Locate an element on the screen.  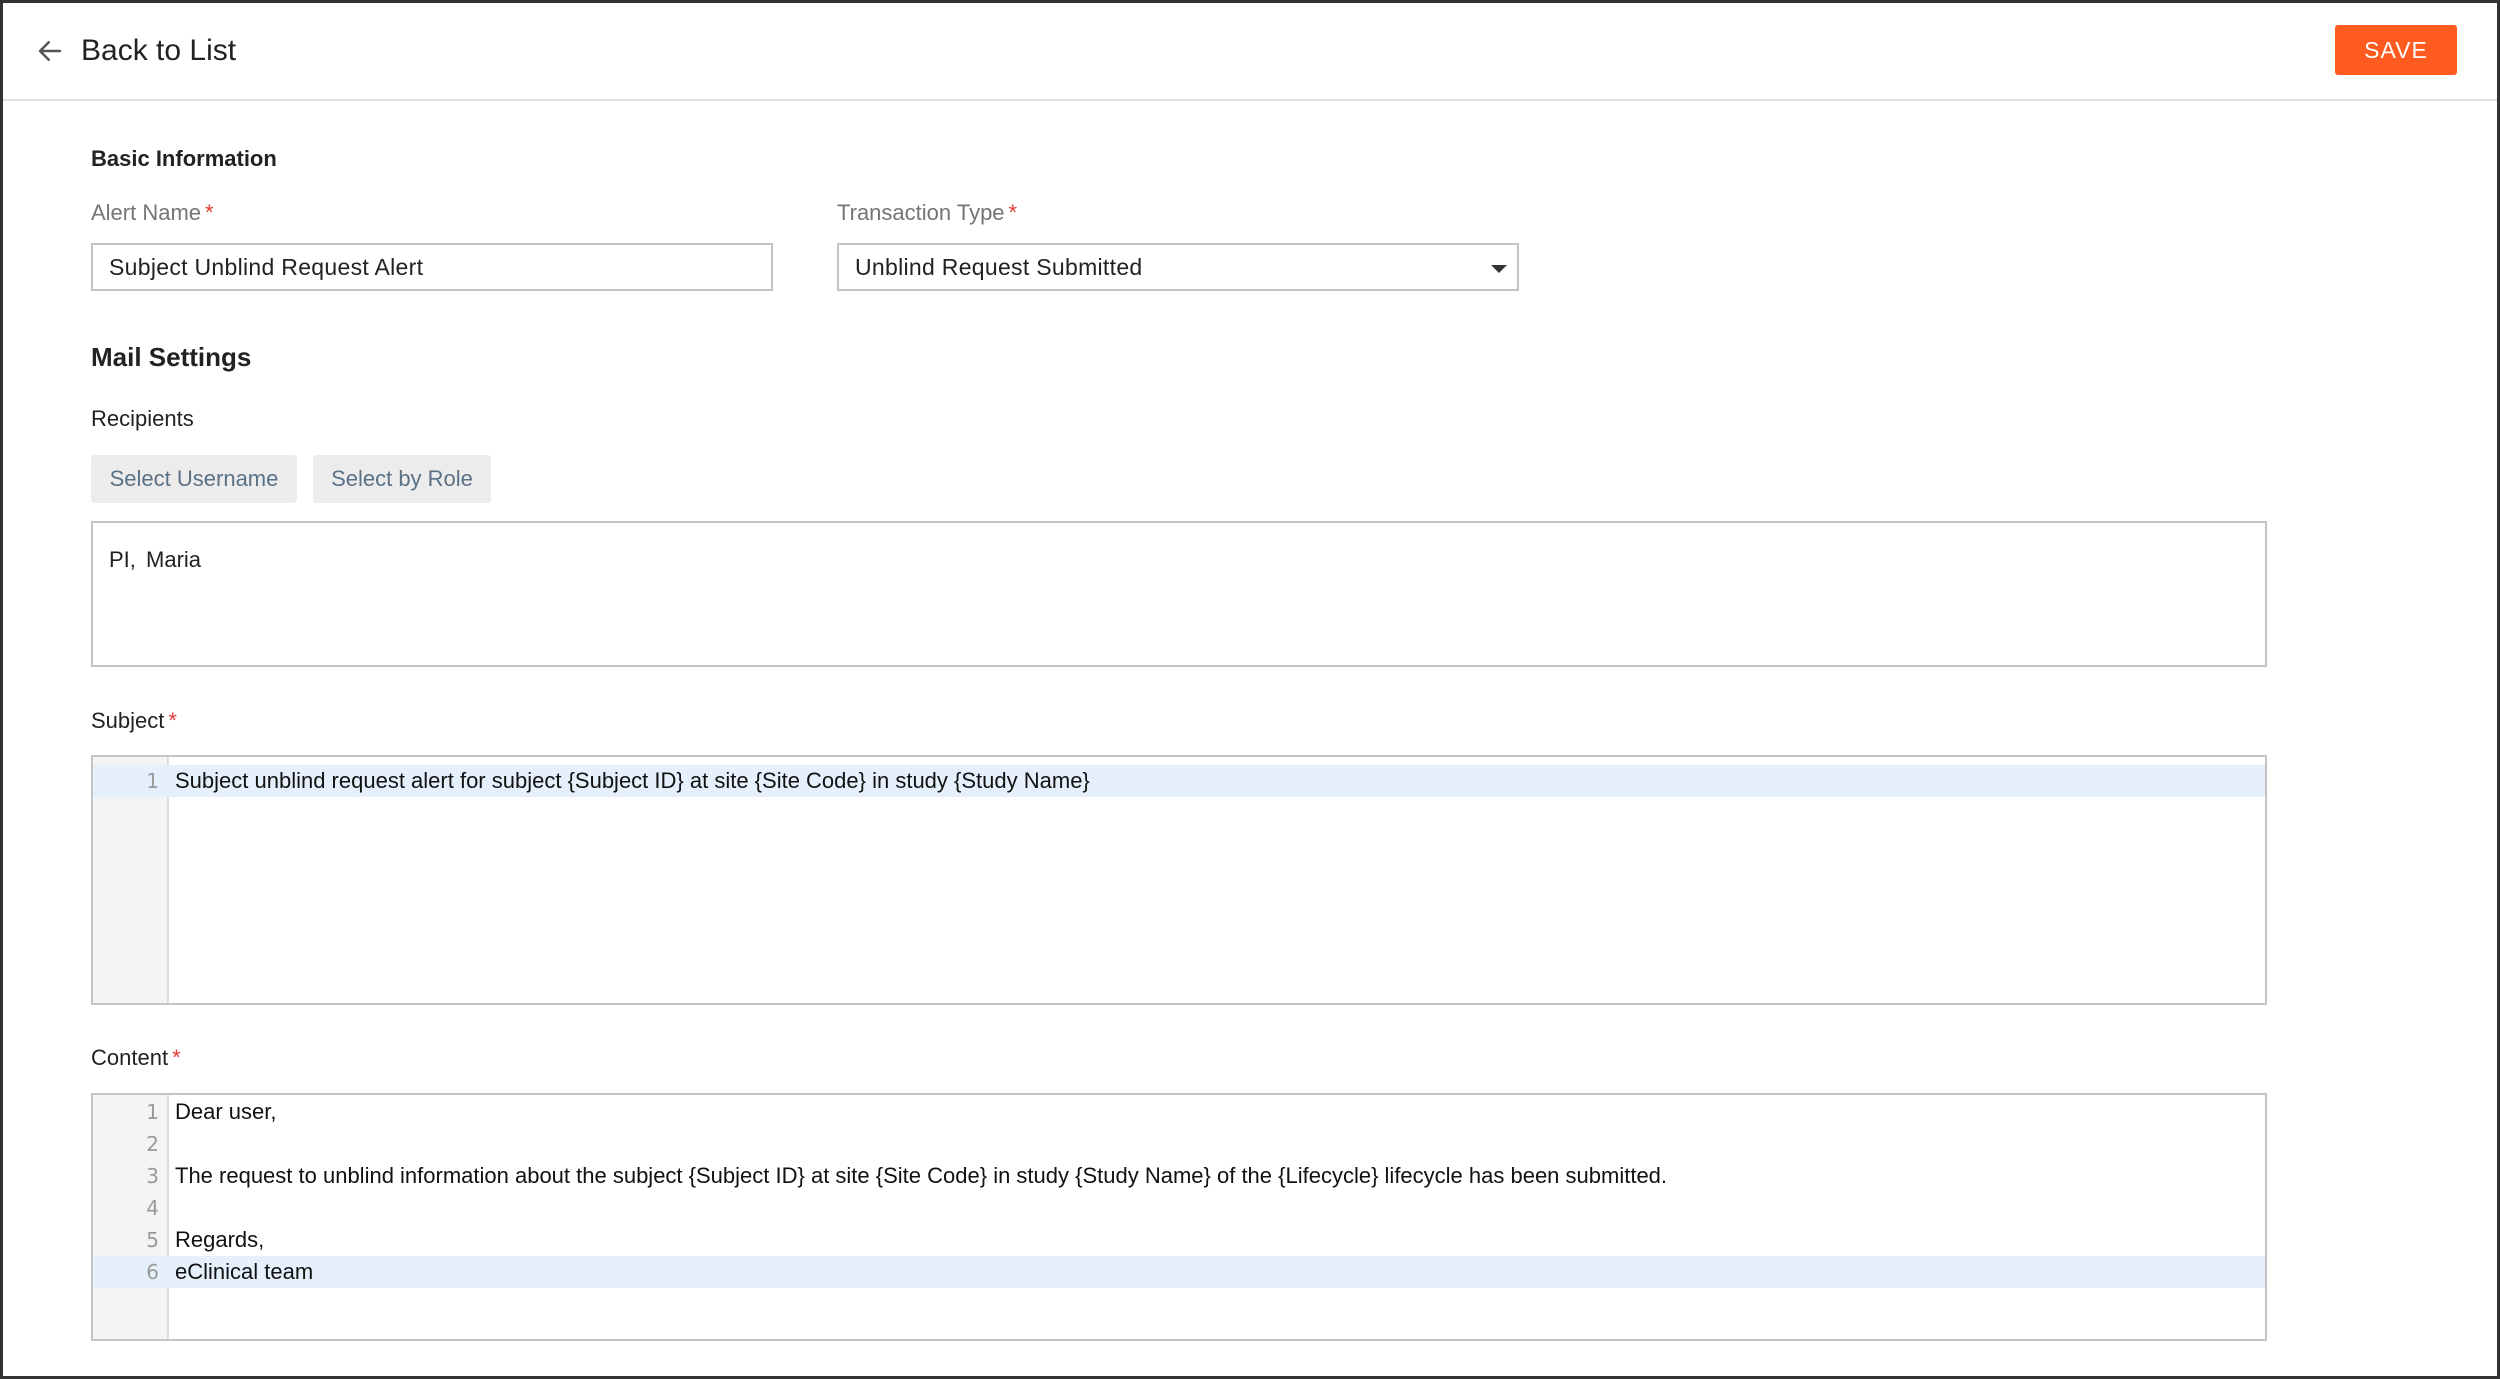
mail-settings-heading: Mail Settings is located at coordinates (171, 357).